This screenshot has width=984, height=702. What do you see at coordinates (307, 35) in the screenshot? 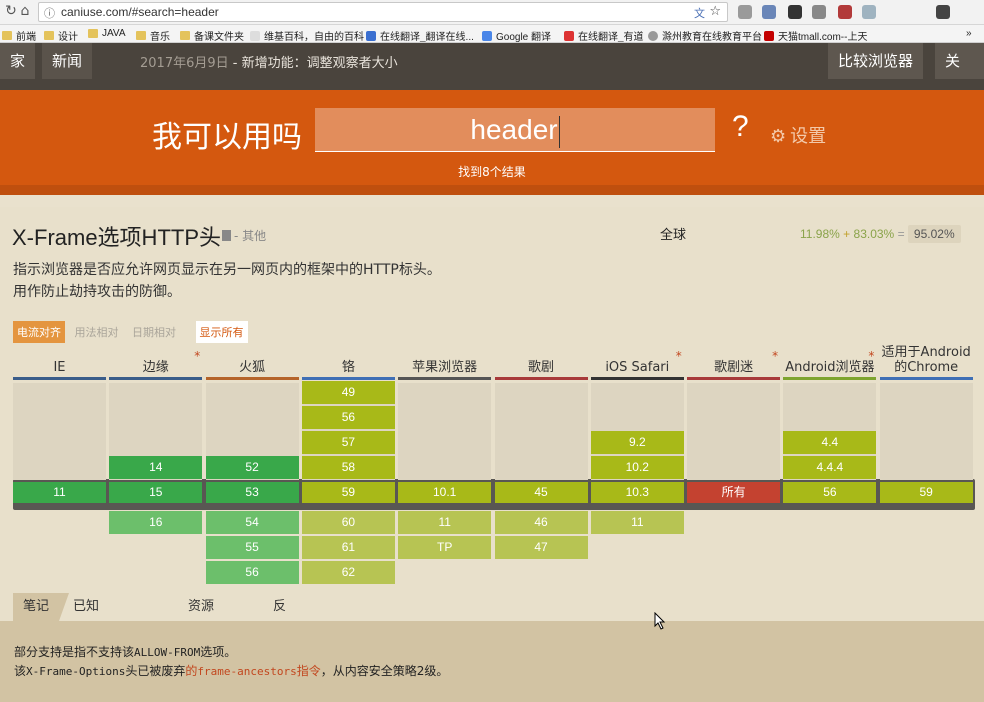
I see `bookmark-link: 维基百科，自由的百科` at bounding box center [307, 35].